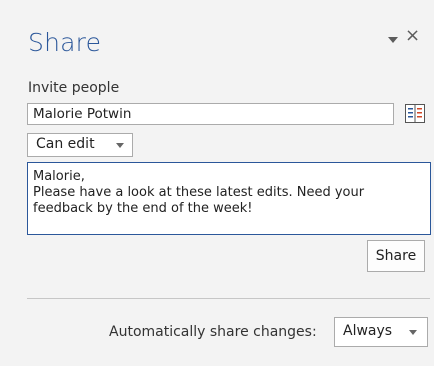  Describe the element at coordinates (368, 331) in the screenshot. I see `auto-share-value: Always` at that location.